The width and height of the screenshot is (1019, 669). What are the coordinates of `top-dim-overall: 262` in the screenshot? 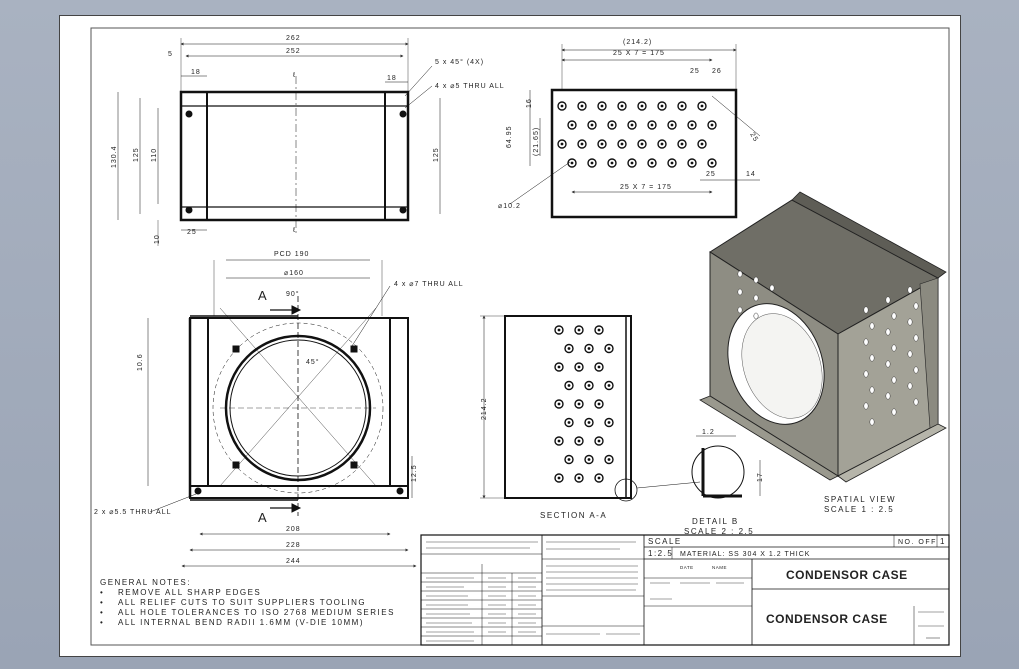 It's located at (293, 38).